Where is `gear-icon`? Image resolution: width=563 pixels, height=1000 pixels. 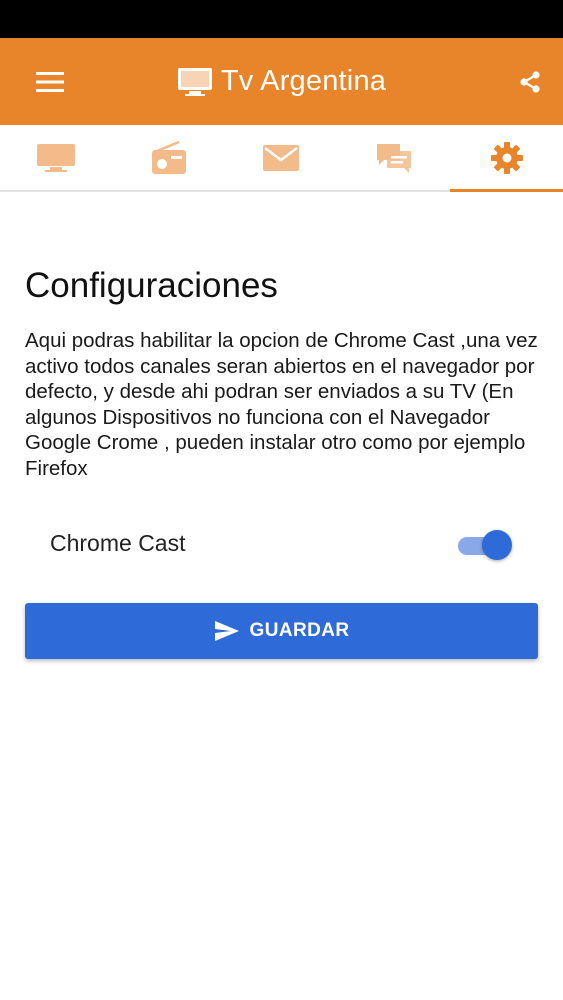 gear-icon is located at coordinates (506, 157).